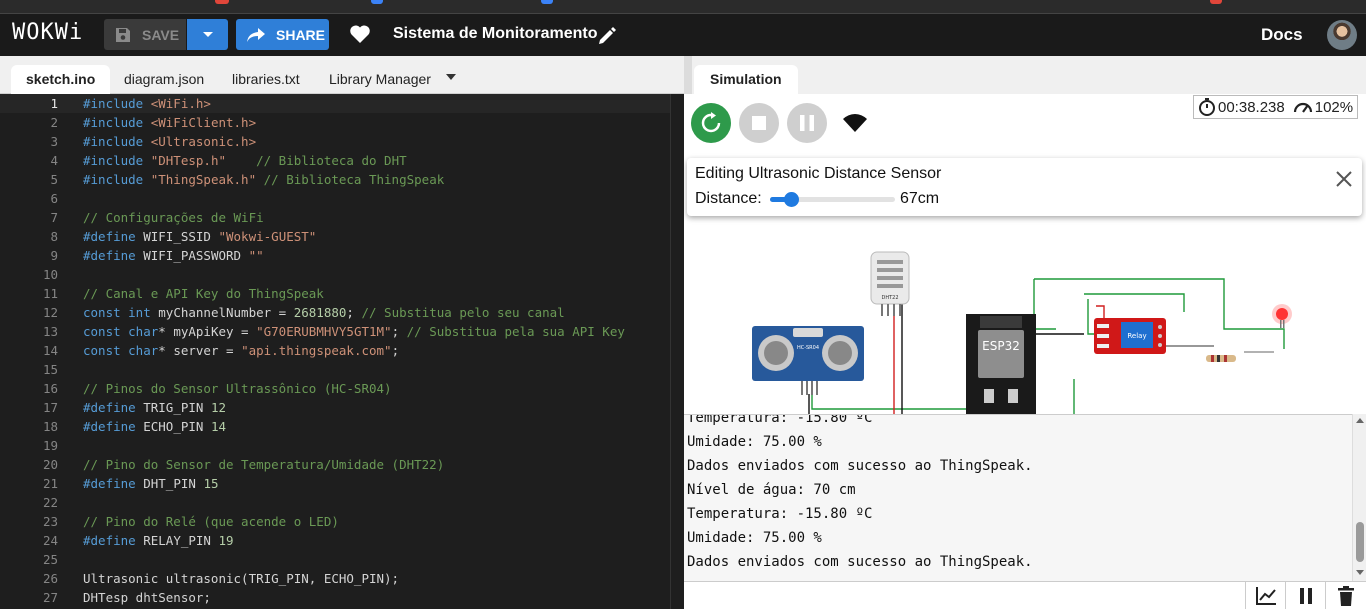  What do you see at coordinates (181, 236) in the screenshot?
I see `code-token: WIFI_SSID` at bounding box center [181, 236].